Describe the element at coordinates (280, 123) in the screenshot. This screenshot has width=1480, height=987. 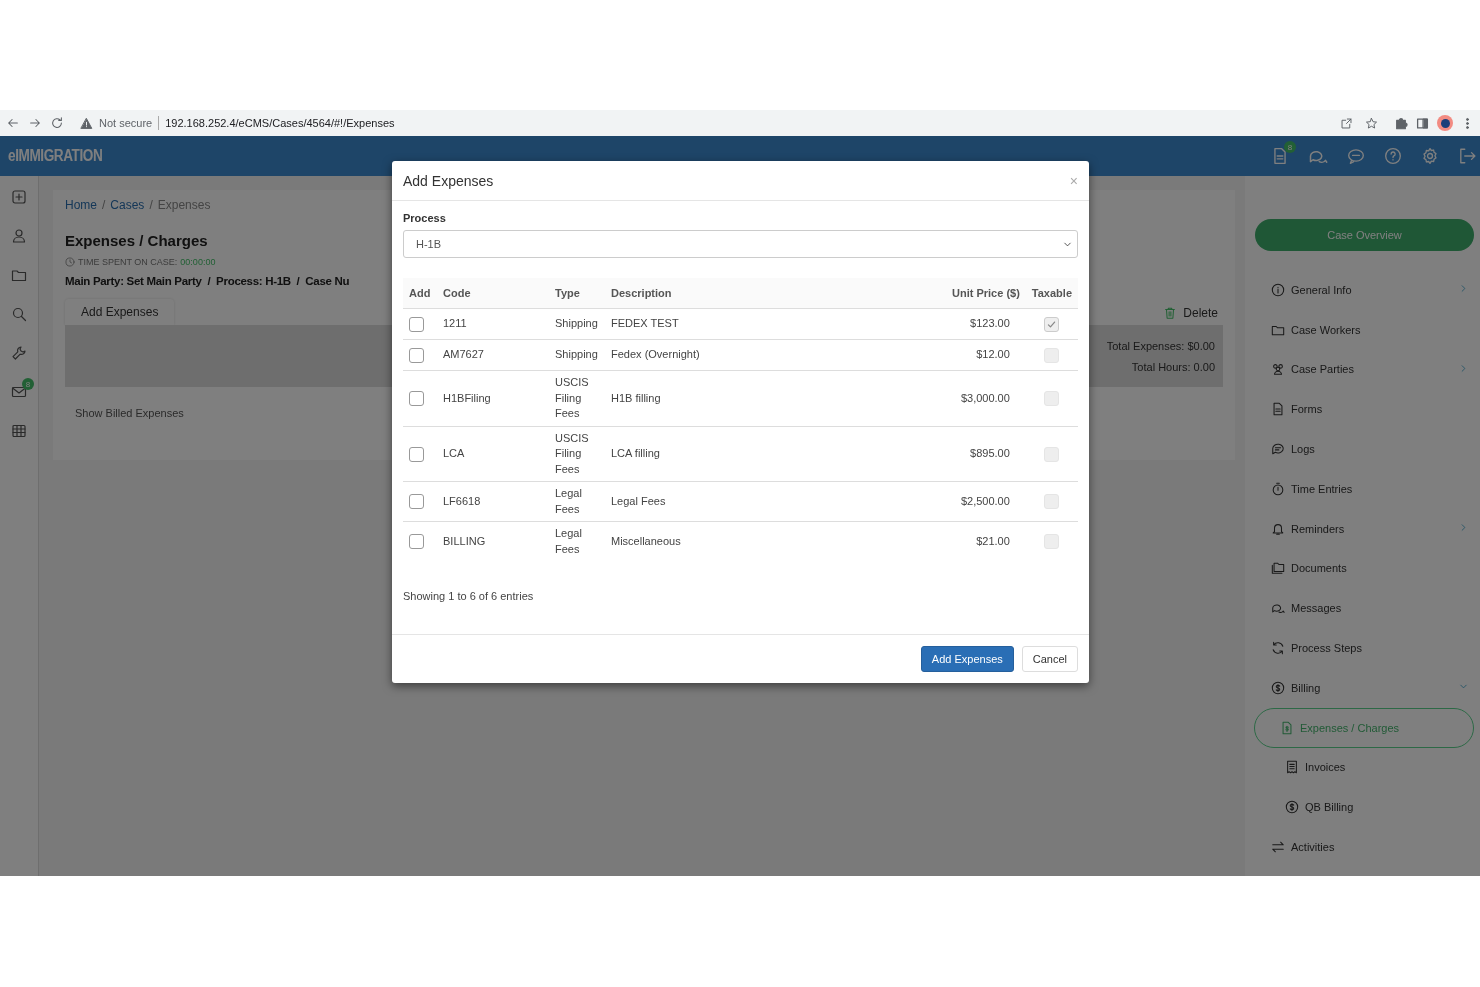
I see `address-bar: 192.168.252.4/eCMS/Cases/4564/#!/Expenses` at that location.